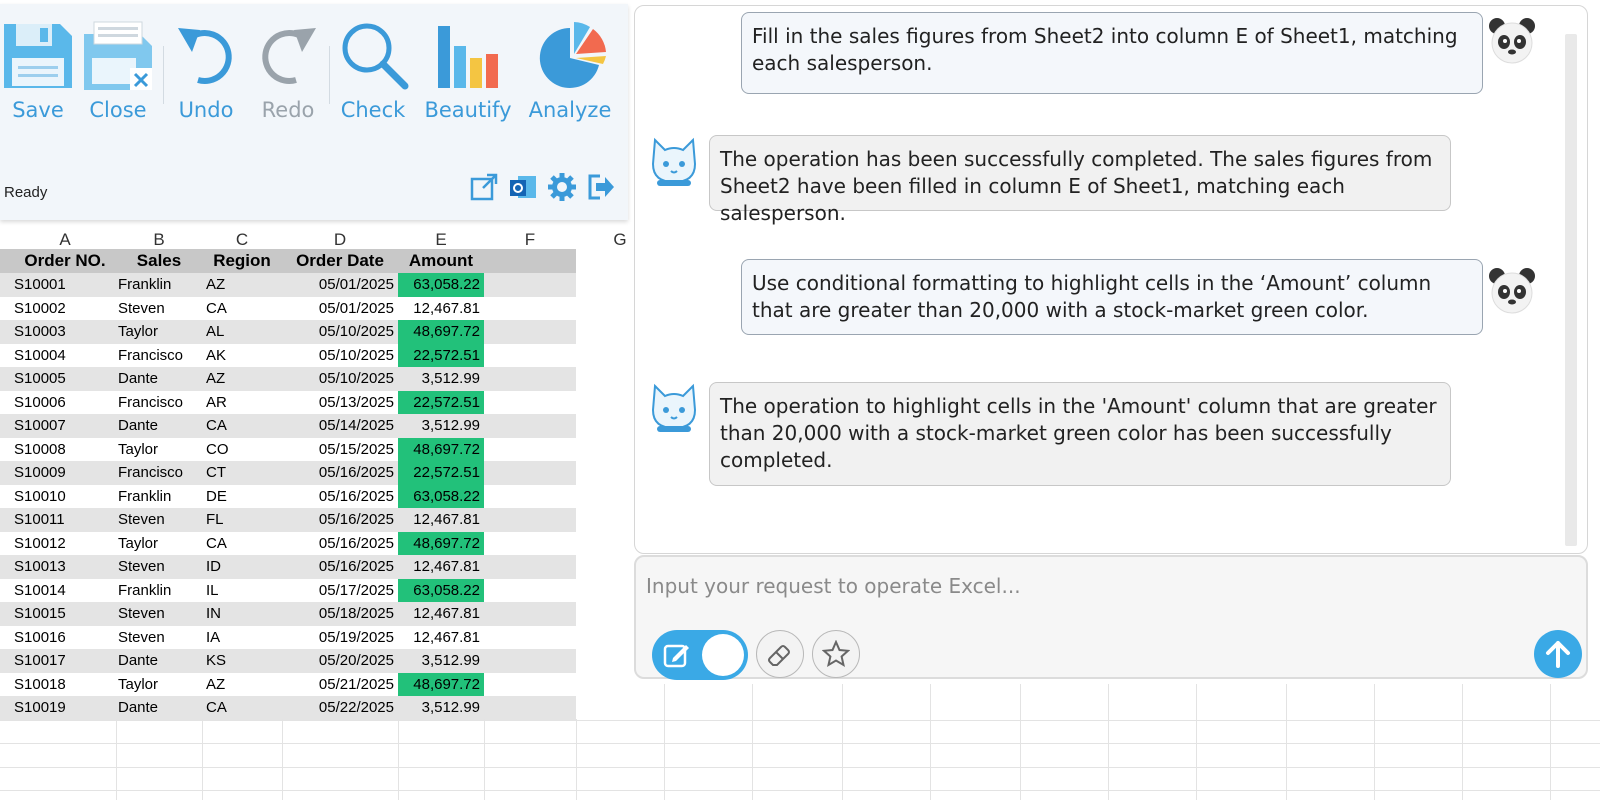 This screenshot has height=800, width=1600. What do you see at coordinates (65, 591) in the screenshot?
I see `cell-order: S10014` at bounding box center [65, 591].